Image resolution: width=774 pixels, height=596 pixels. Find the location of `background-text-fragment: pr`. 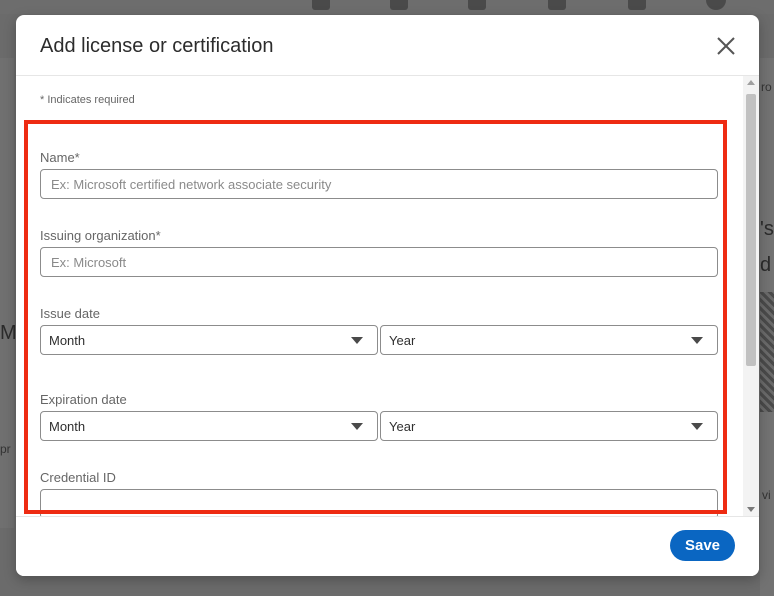

background-text-fragment: pr is located at coordinates (5, 449).